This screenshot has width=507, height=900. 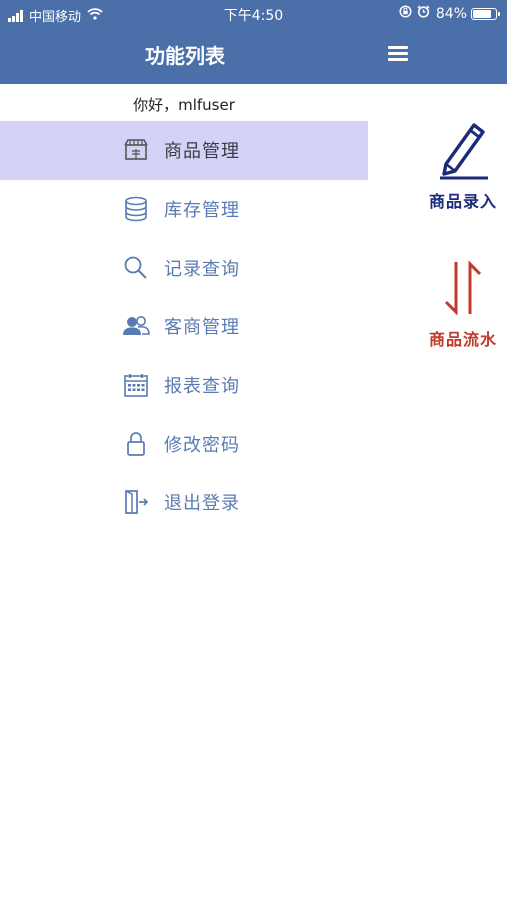 I want to click on greeting-text: 你好，mlfuser, so click(x=184, y=105).